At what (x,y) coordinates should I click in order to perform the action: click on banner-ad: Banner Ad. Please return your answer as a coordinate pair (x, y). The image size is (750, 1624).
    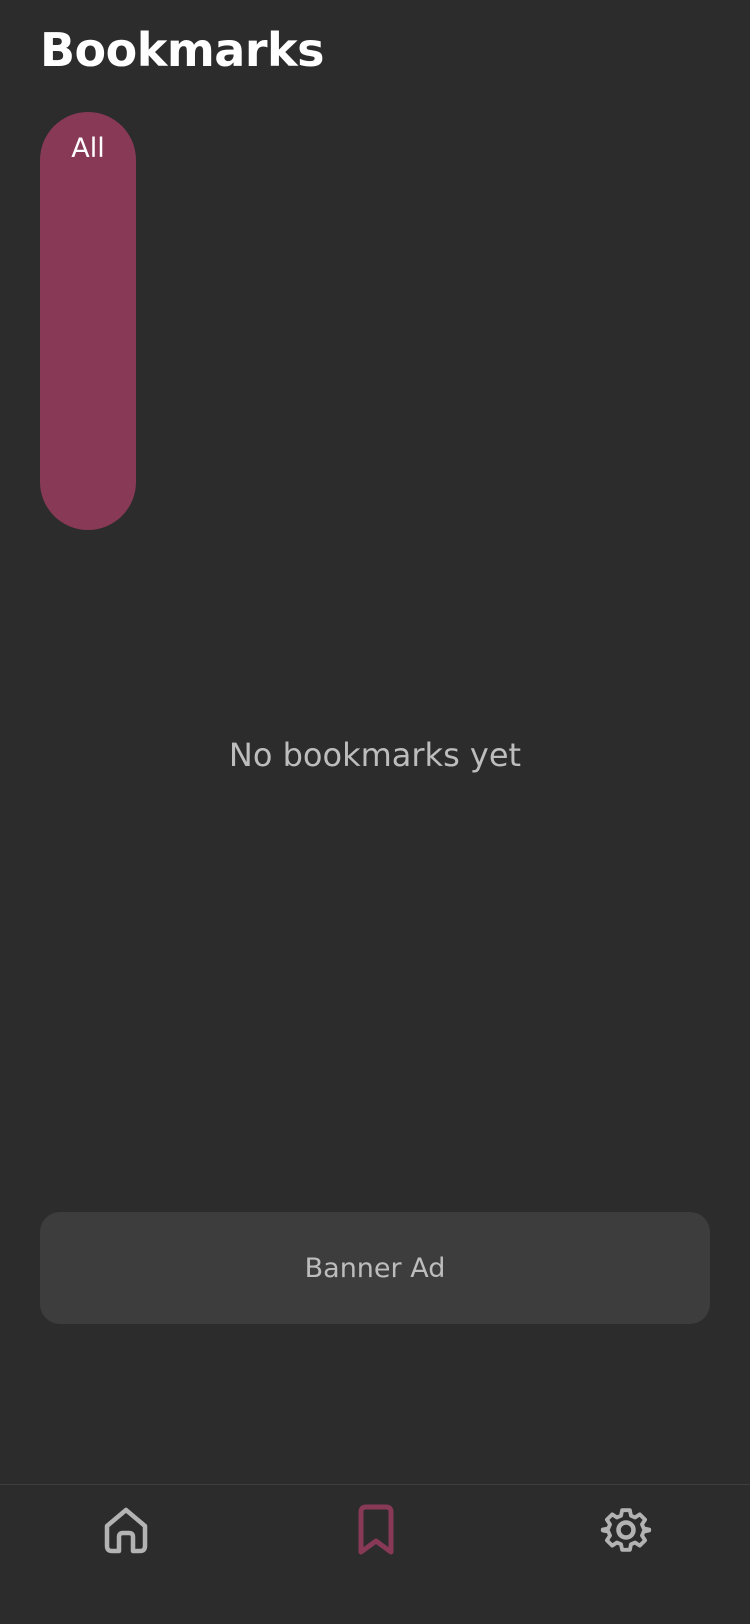
    Looking at the image, I should click on (375, 1268).